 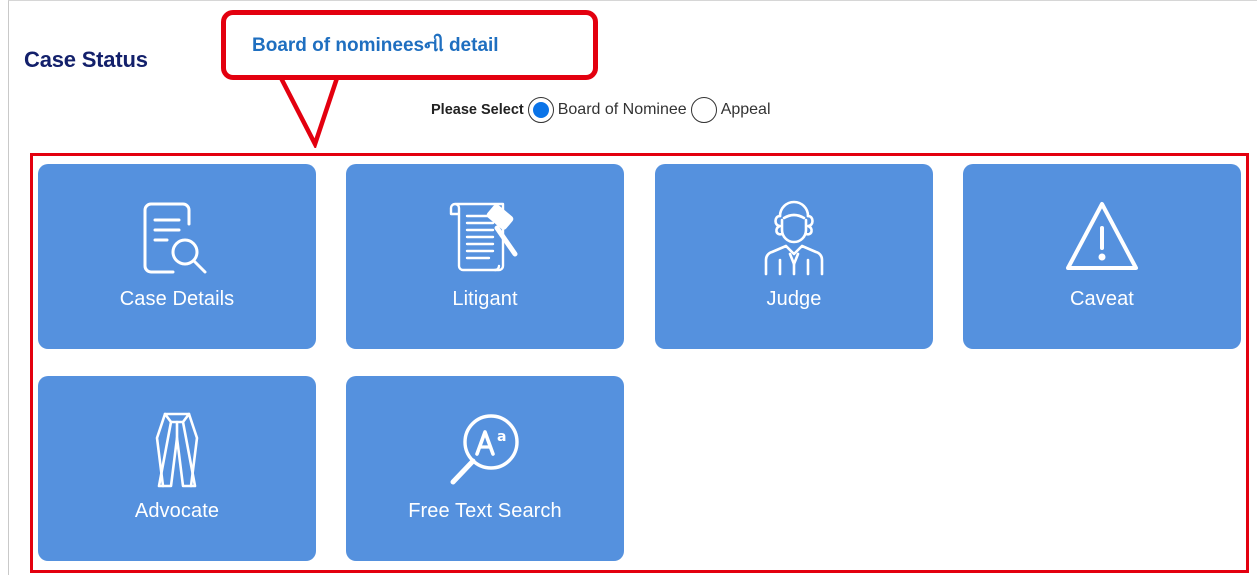 What do you see at coordinates (1102, 299) in the screenshot?
I see `tile-label: Caveat` at bounding box center [1102, 299].